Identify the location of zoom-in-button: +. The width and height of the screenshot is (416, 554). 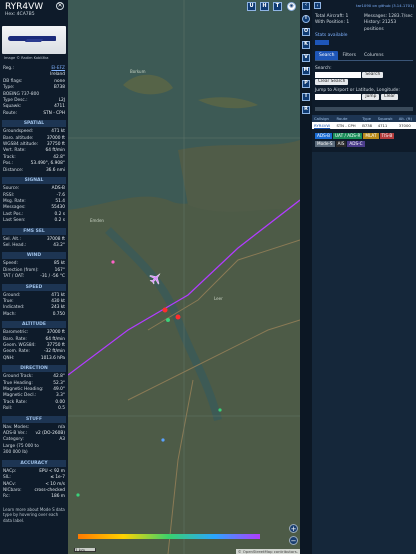
(293, 528).